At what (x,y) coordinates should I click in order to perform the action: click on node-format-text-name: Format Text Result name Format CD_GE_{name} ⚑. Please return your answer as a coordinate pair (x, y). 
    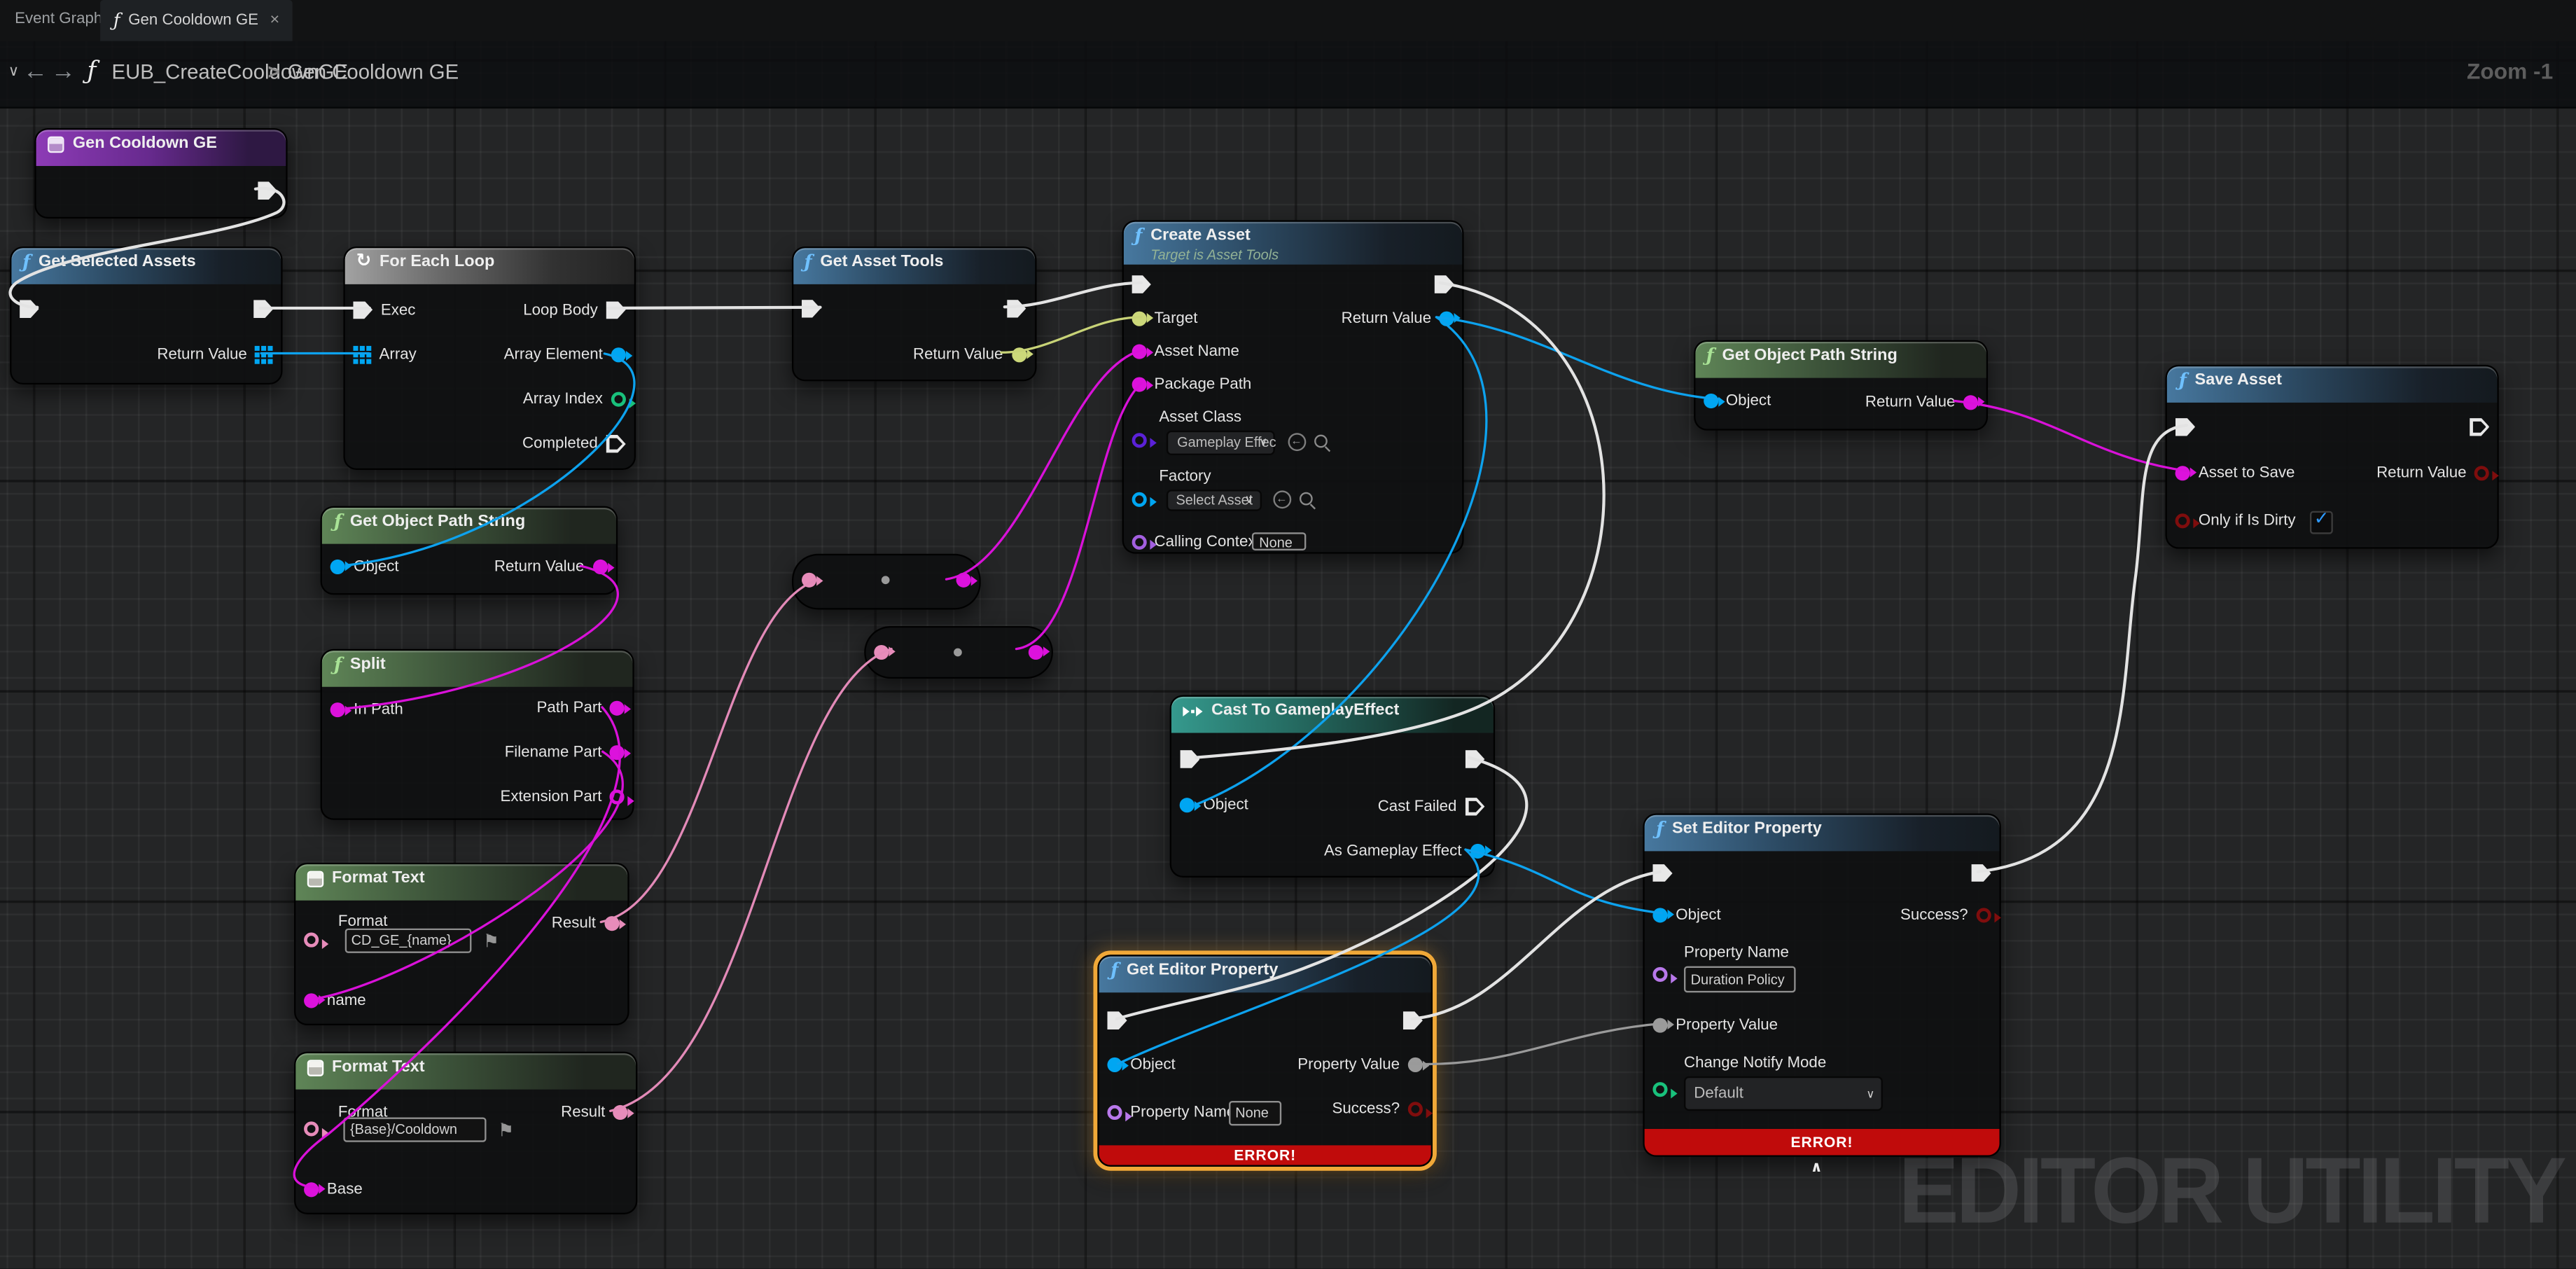
    Looking at the image, I should click on (461, 944).